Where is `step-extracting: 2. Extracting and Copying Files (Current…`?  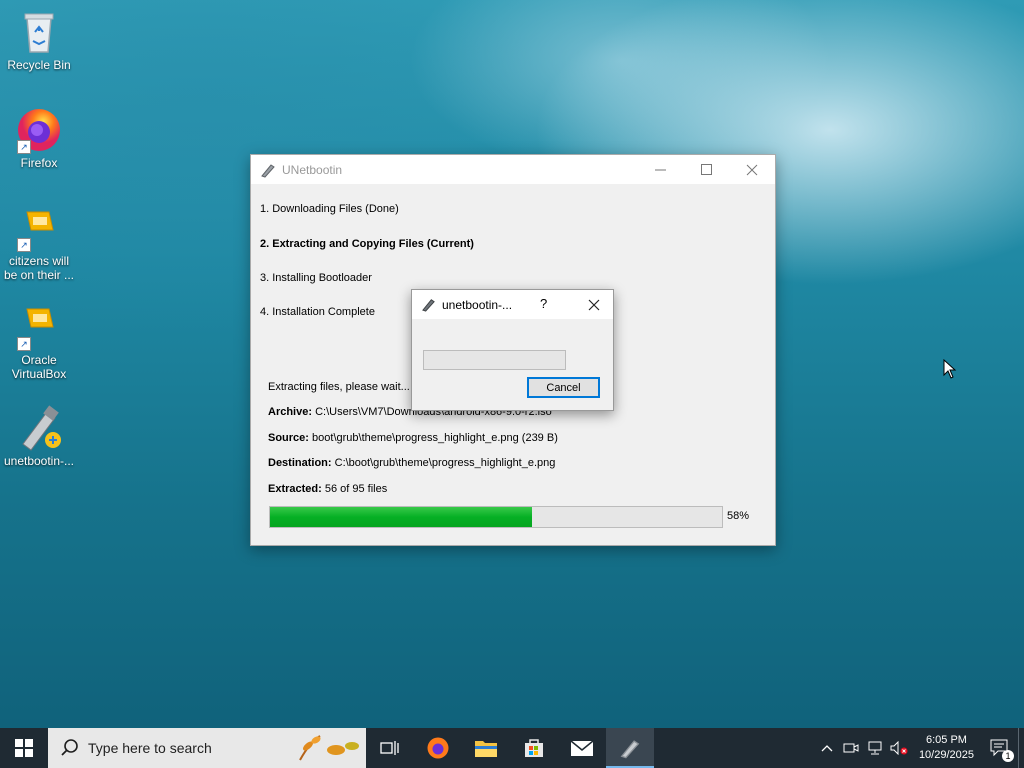
step-extracting: 2. Extracting and Copying Files (Current… is located at coordinates (367, 244).